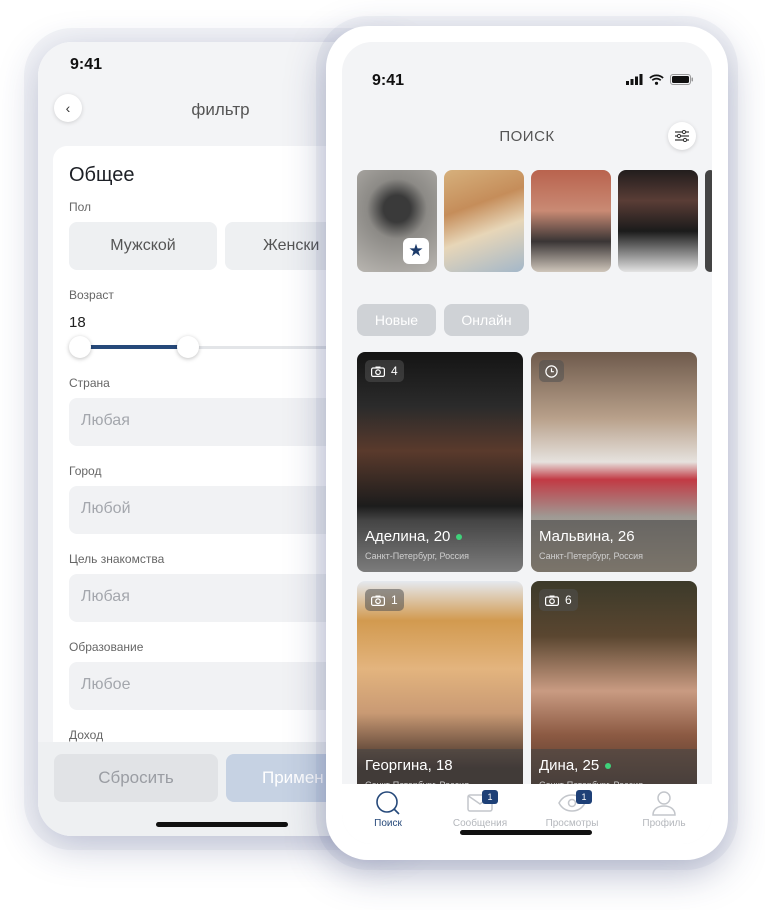 The width and height of the screenshot is (765, 910). Describe the element at coordinates (409, 765) in the screenshot. I see `profile-name: Георгина, 18` at that location.